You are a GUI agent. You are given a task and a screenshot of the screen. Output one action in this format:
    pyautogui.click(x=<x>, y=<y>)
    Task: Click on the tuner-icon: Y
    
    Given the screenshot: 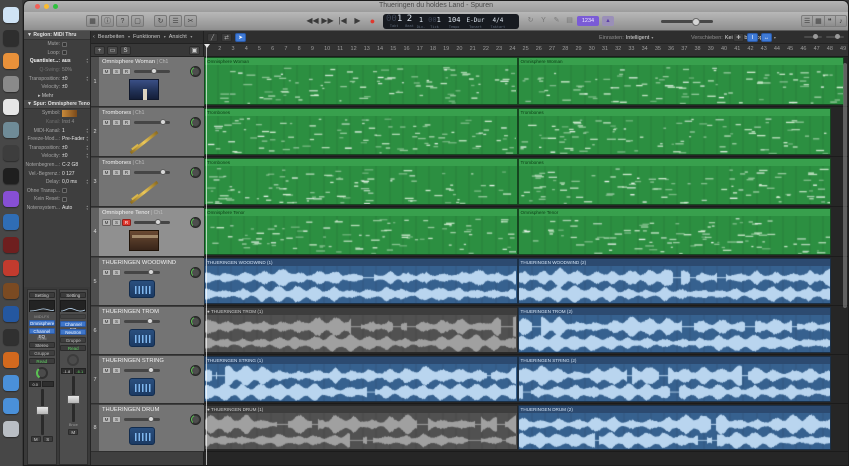 What is the action you would take?
    pyautogui.click(x=543, y=21)
    